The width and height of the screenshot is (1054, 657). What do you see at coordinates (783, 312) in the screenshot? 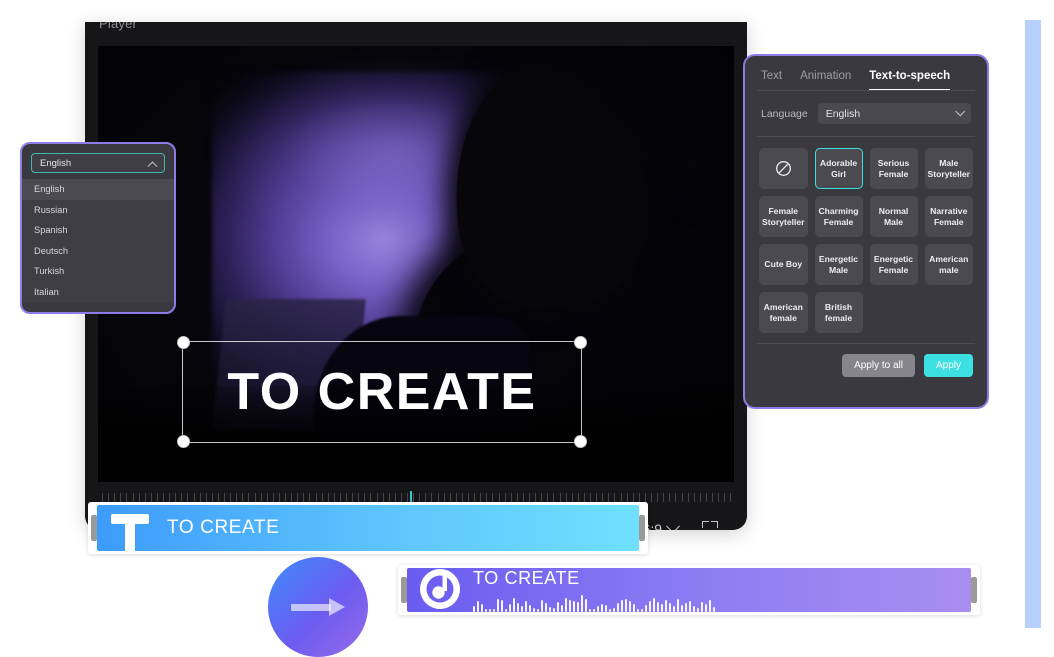
I see `voice-option-american-female: American female` at bounding box center [783, 312].